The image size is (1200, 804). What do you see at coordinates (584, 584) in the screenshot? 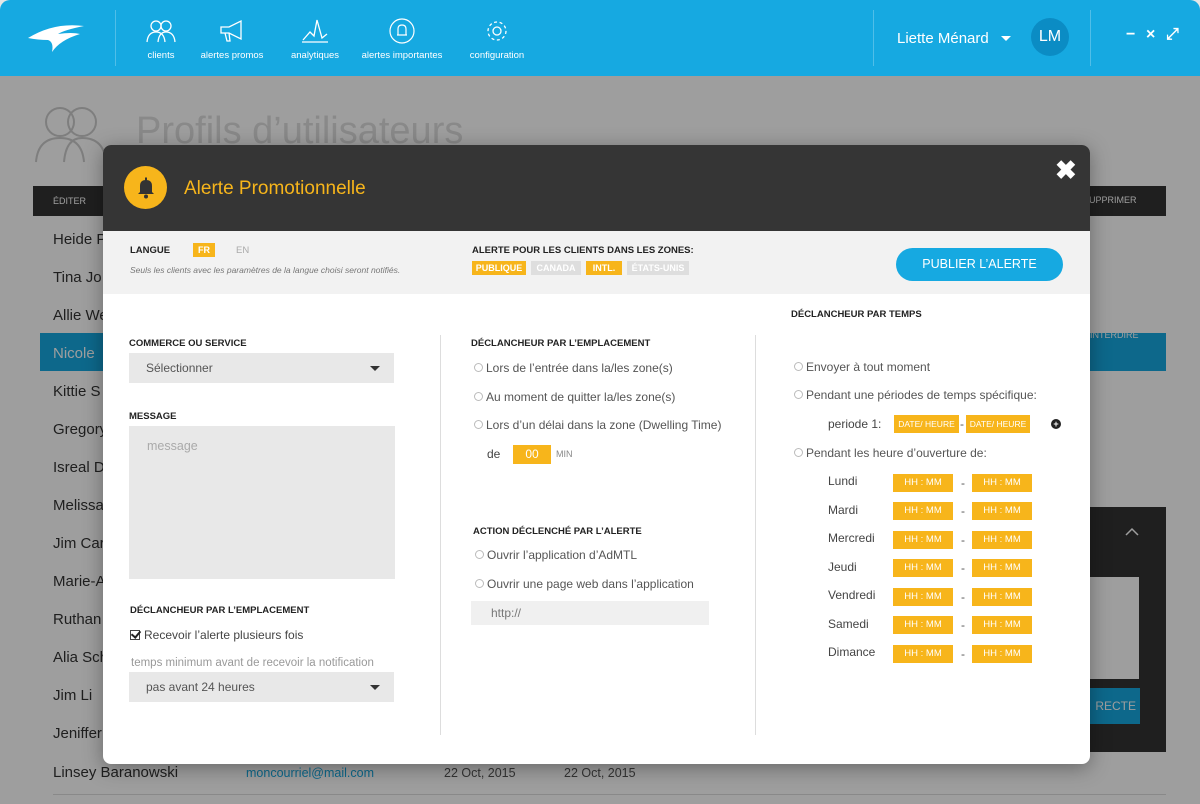
I see `radio-open-web: Ouvrir une page web dans l’application` at bounding box center [584, 584].